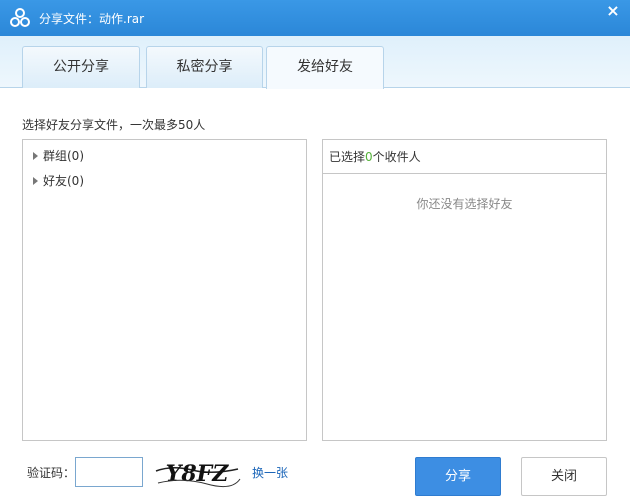 Image resolution: width=630 pixels, height=499 pixels. What do you see at coordinates (270, 472) in the screenshot?
I see `change-captcha-link: 换一张` at bounding box center [270, 472].